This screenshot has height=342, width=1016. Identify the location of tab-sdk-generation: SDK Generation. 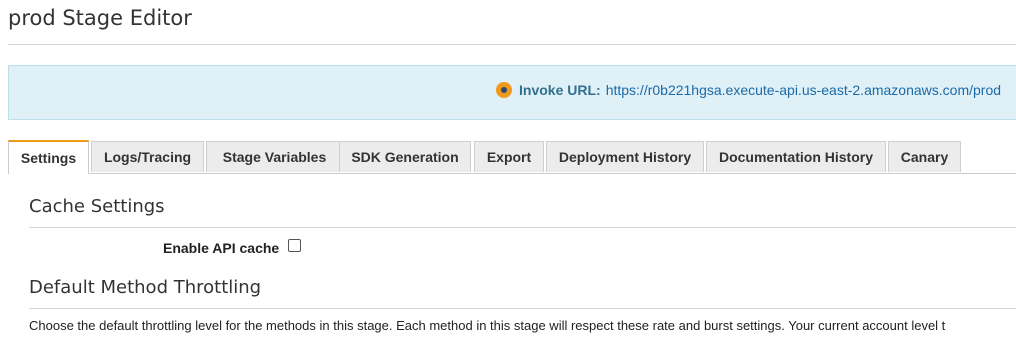
(405, 156).